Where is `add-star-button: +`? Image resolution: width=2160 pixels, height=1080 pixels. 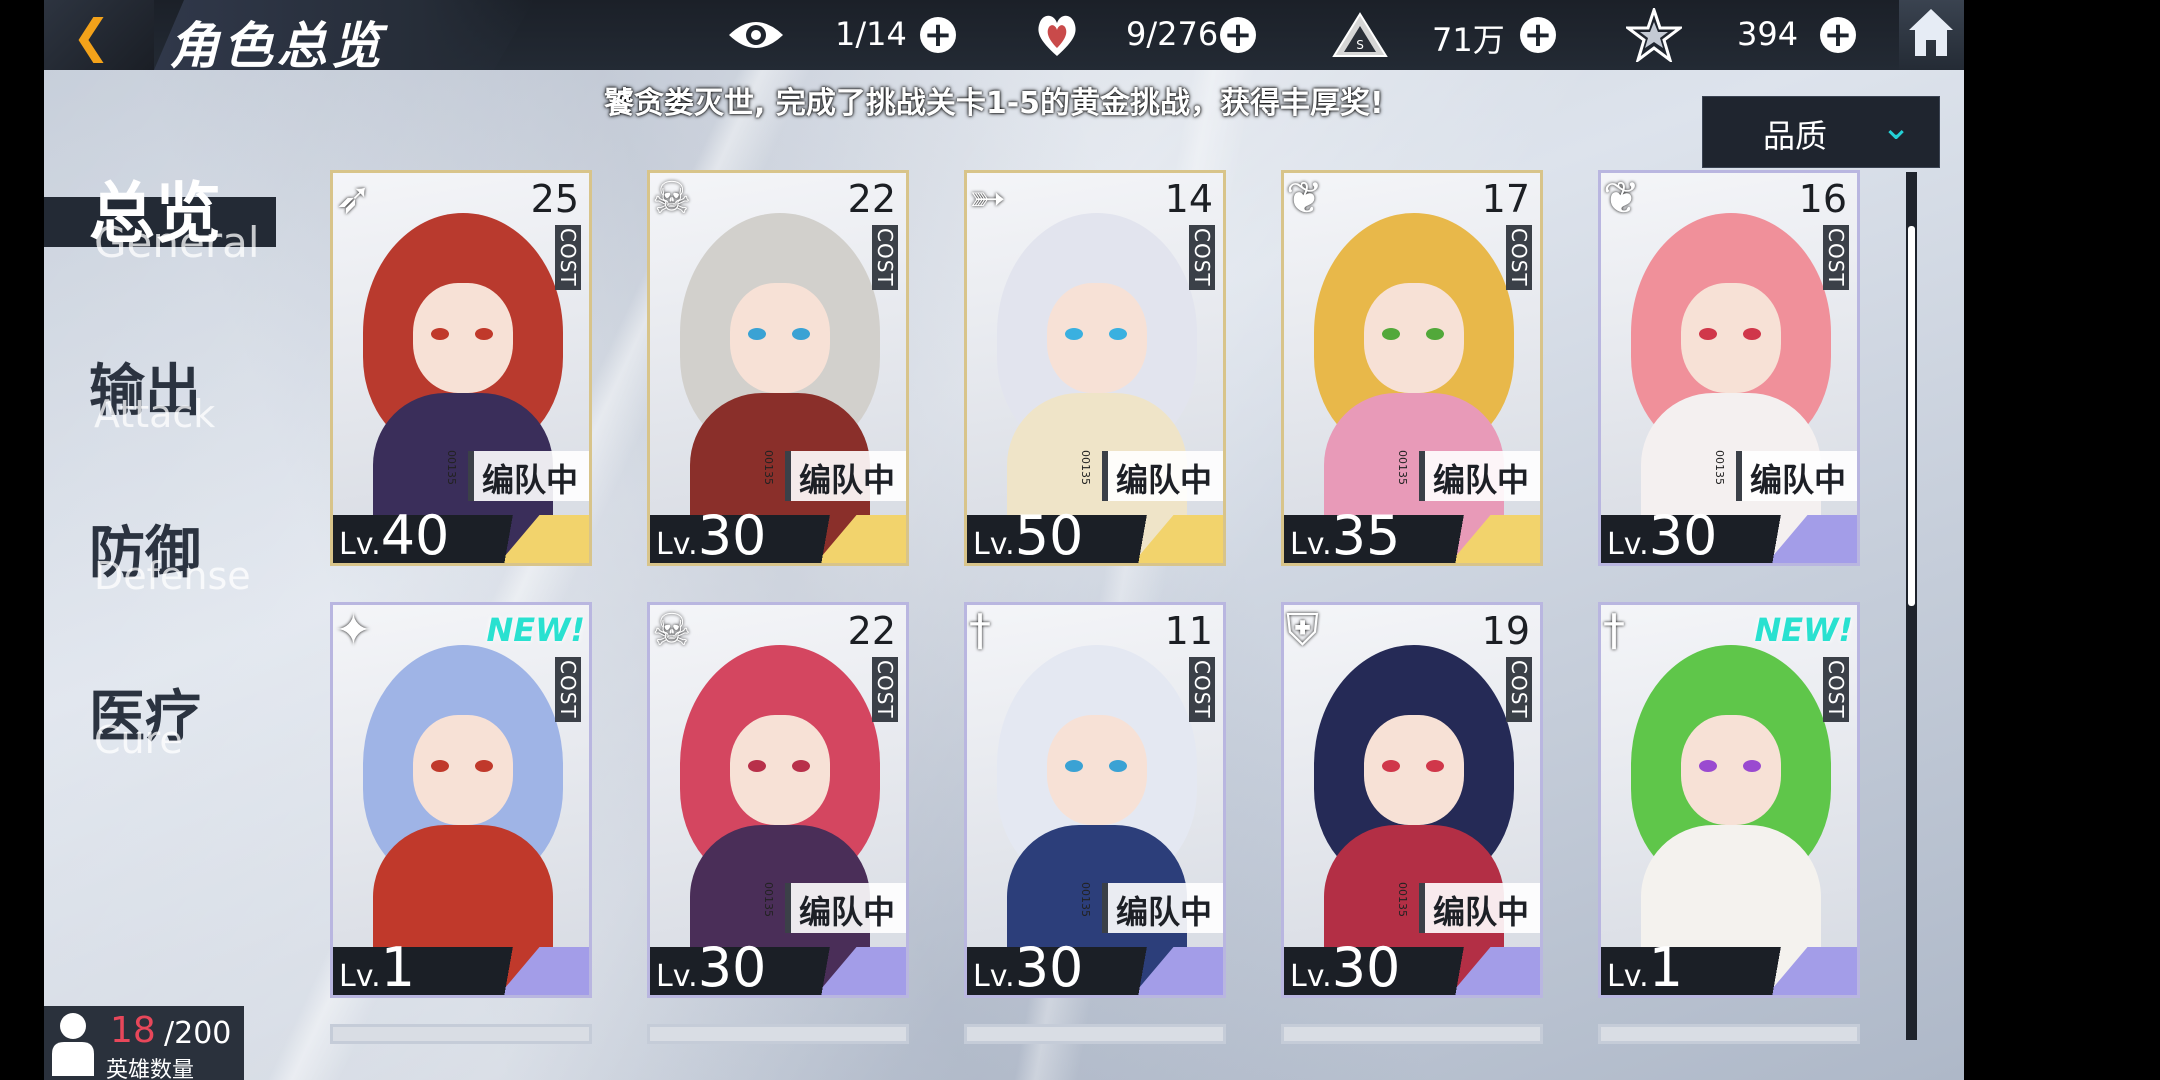
add-star-button: + is located at coordinates (1838, 35).